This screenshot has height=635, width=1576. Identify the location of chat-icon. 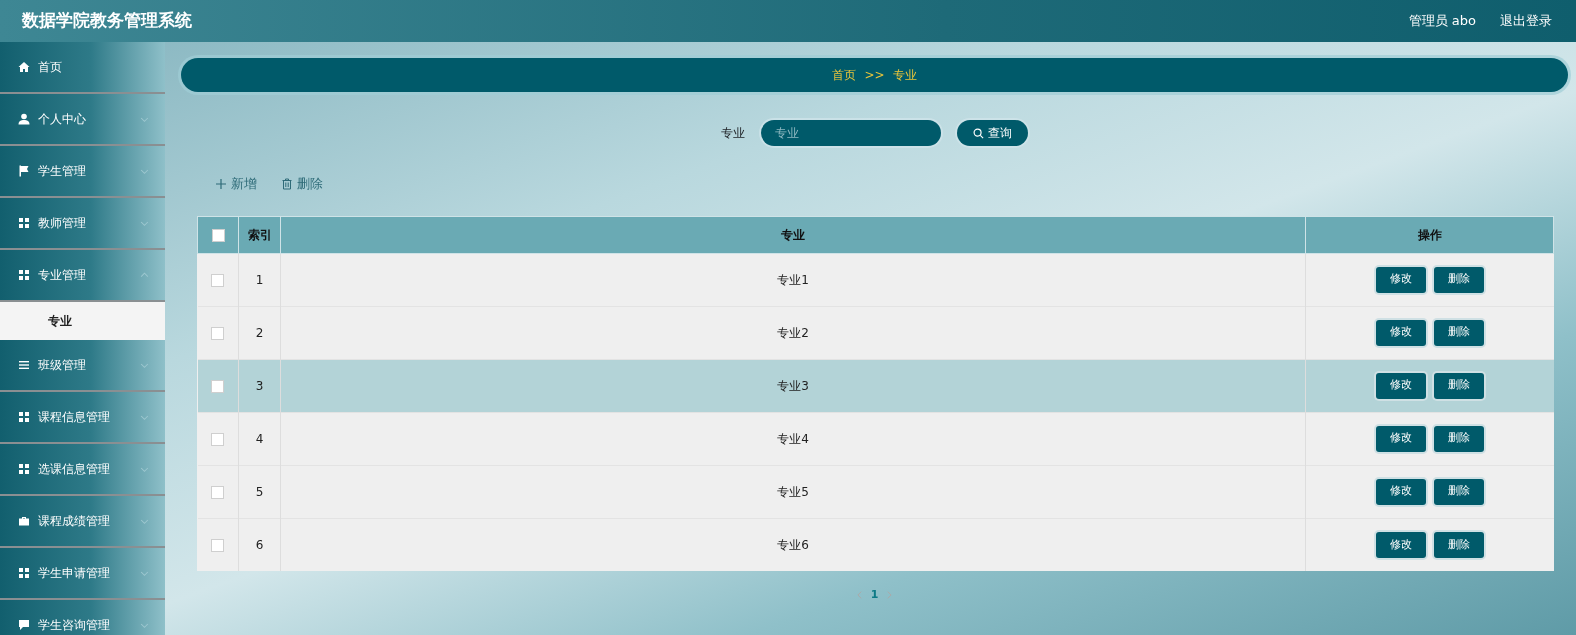
(24, 625).